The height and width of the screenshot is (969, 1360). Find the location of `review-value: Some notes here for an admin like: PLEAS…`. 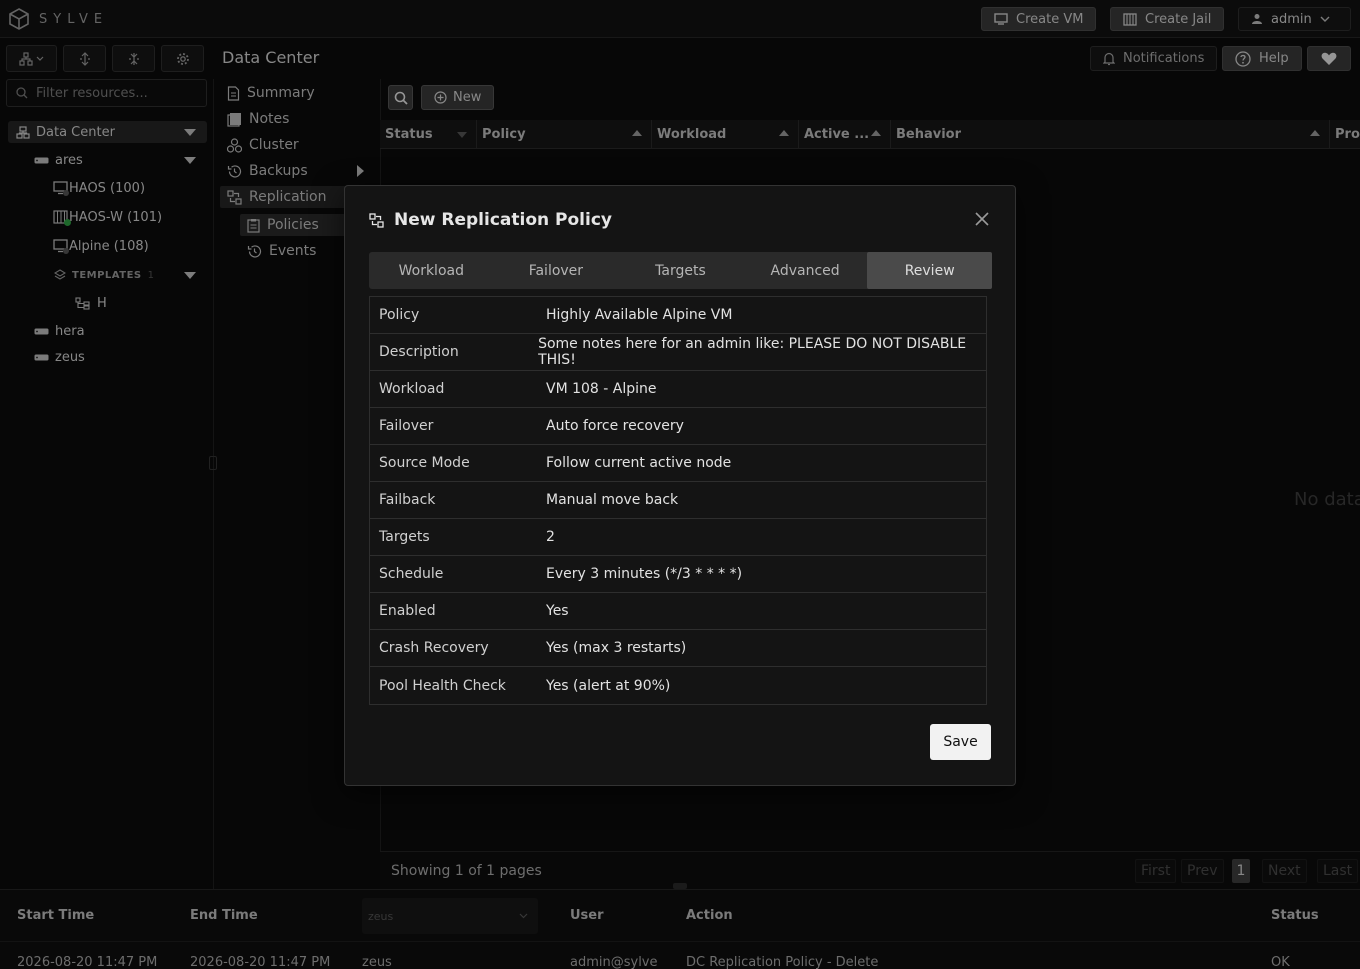

review-value: Some notes here for an admin like: PLEAS… is located at coordinates (752, 352).